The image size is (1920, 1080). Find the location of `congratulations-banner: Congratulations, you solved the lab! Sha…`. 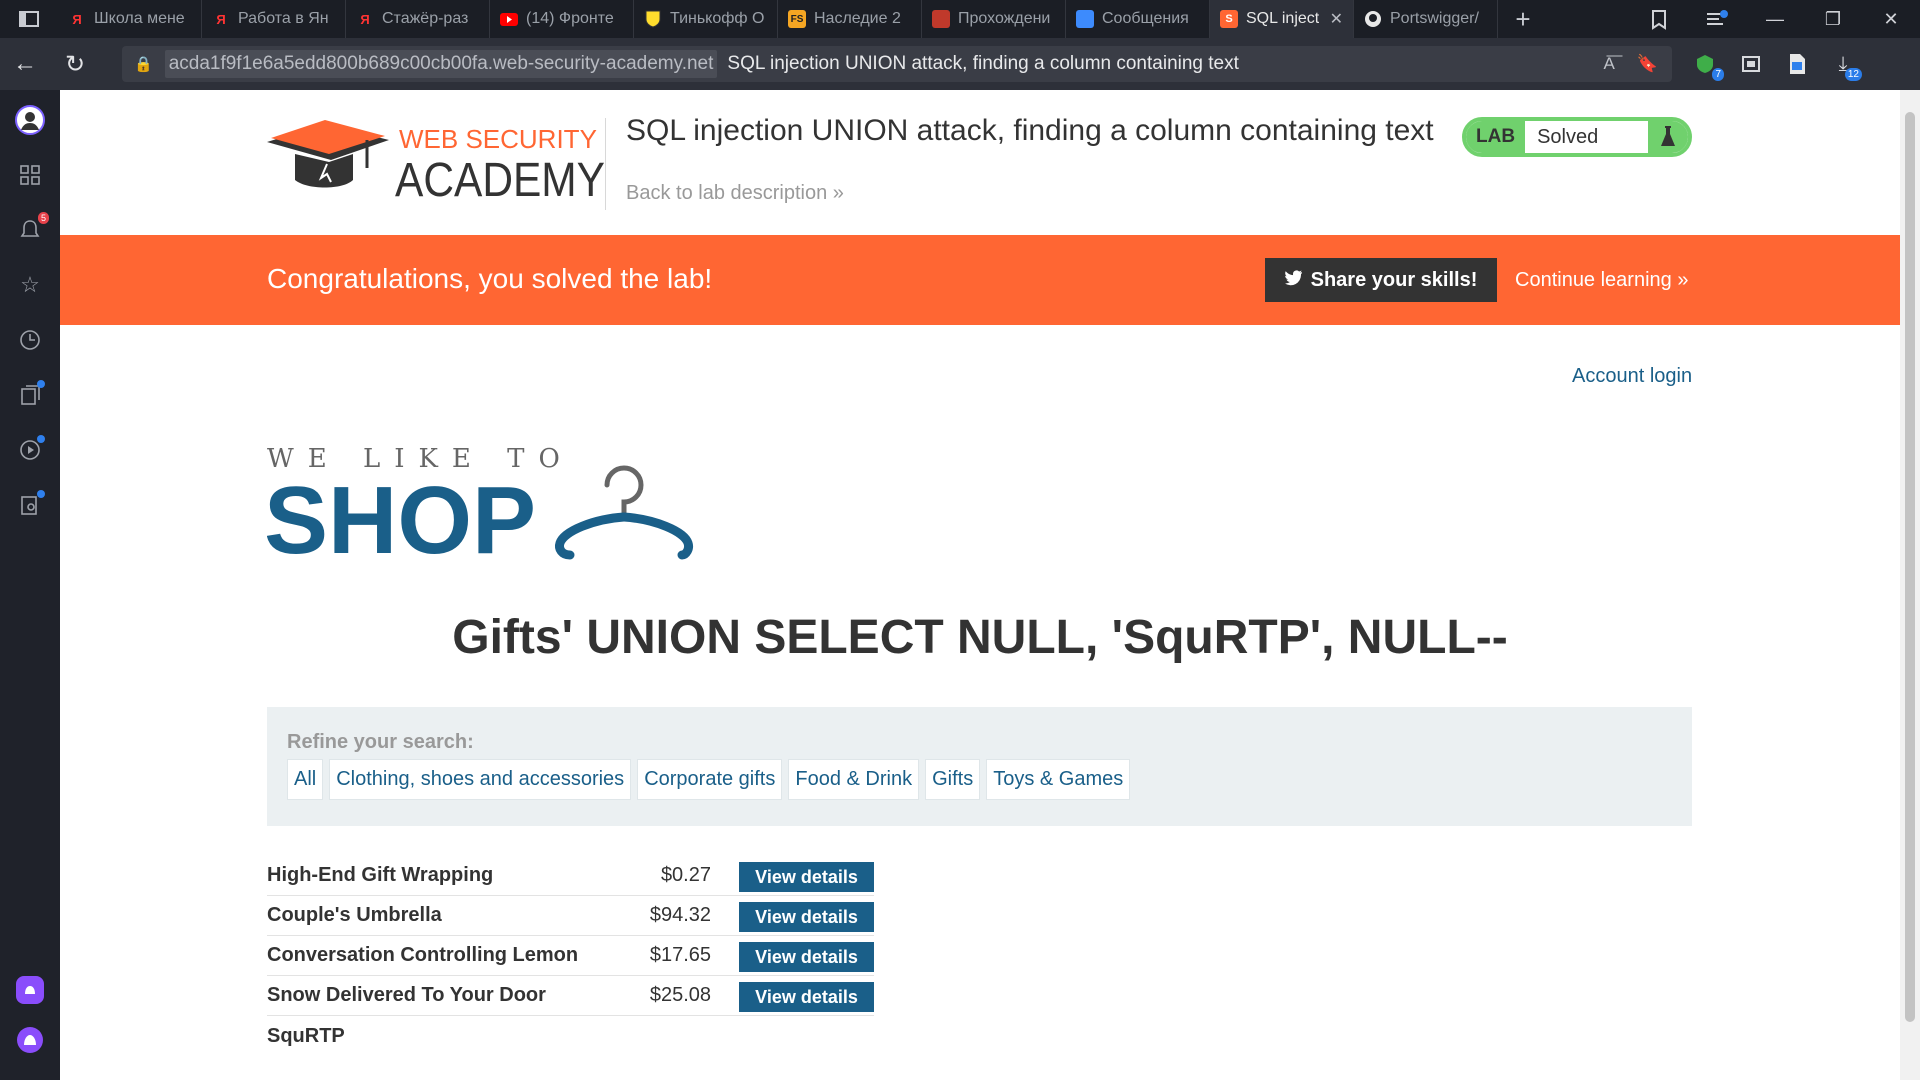

congratulations-banner: Congratulations, you solved the lab! Sha… is located at coordinates (980, 280).